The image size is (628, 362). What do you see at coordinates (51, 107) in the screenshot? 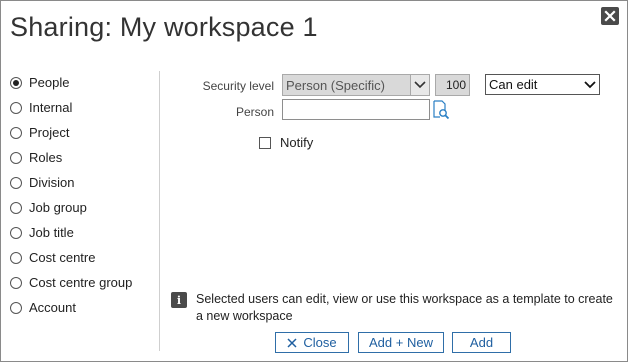
I see `radio-label: Internal` at bounding box center [51, 107].